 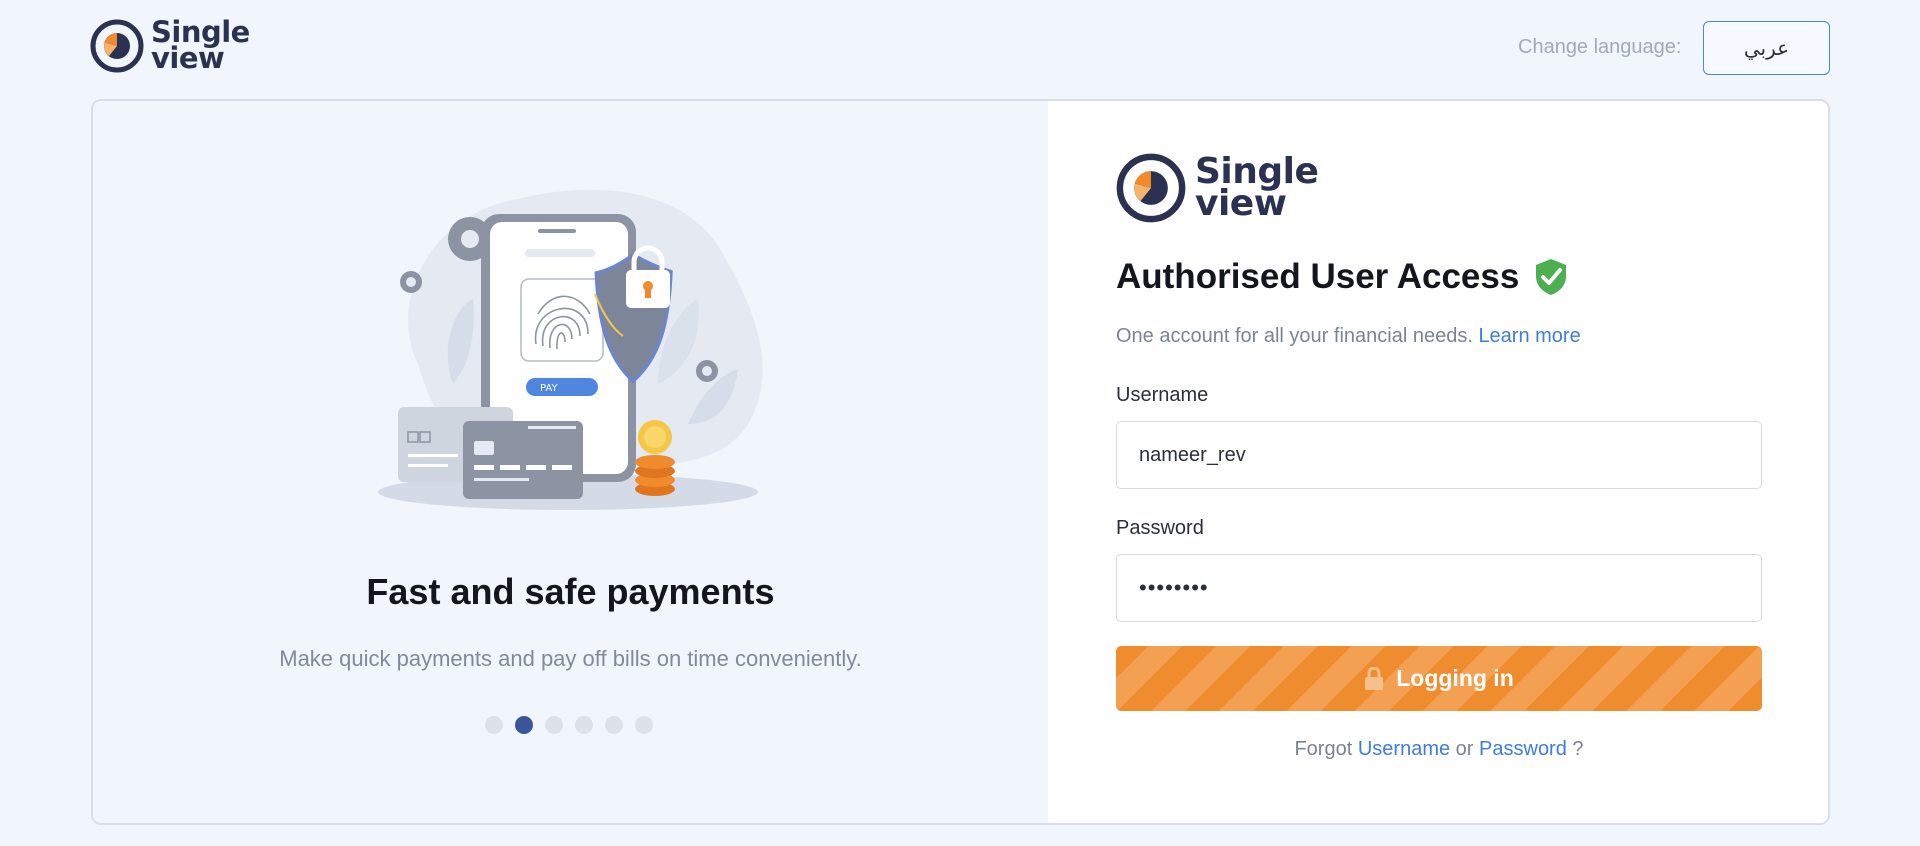 I want to click on carousel-pagination, so click(x=569, y=725).